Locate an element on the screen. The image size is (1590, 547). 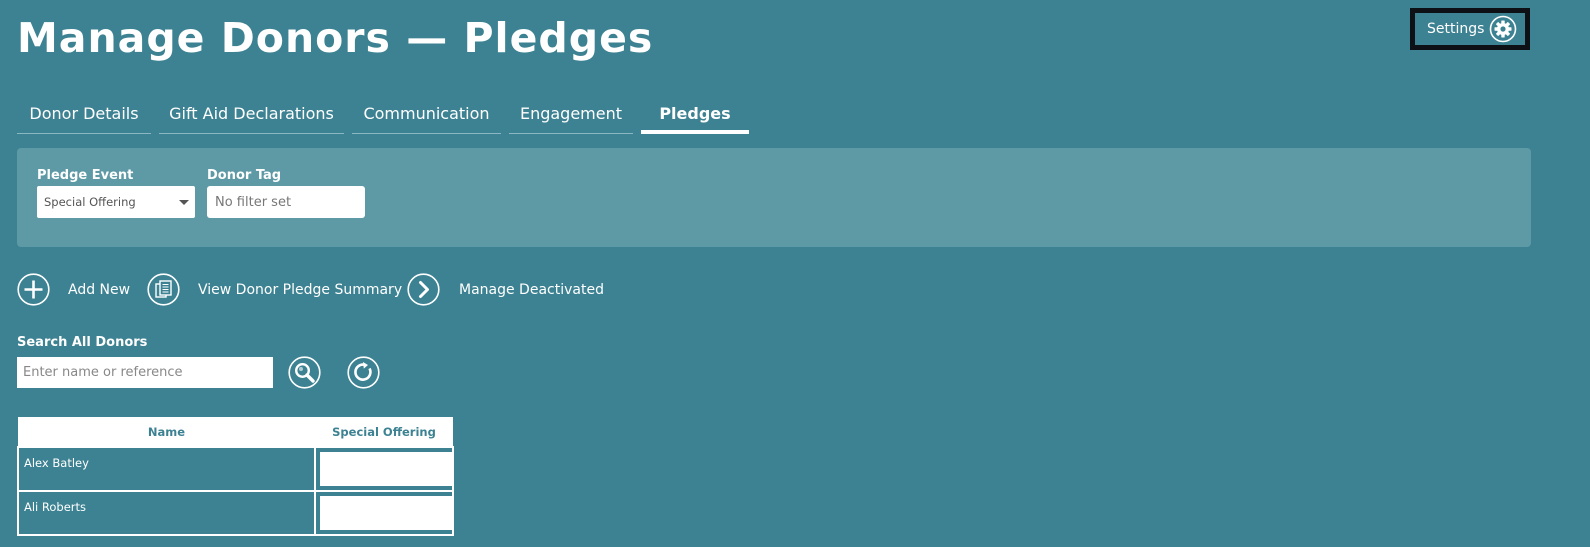
tab-communication: Communication is located at coordinates (426, 113).